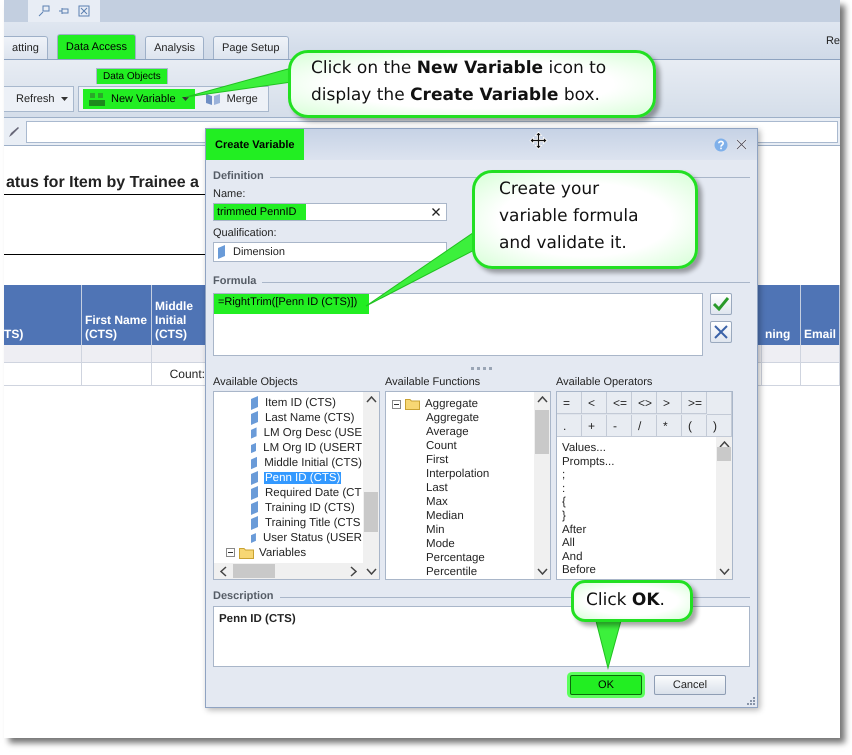  I want to click on description-field: Penn ID (CTS), so click(481, 636).